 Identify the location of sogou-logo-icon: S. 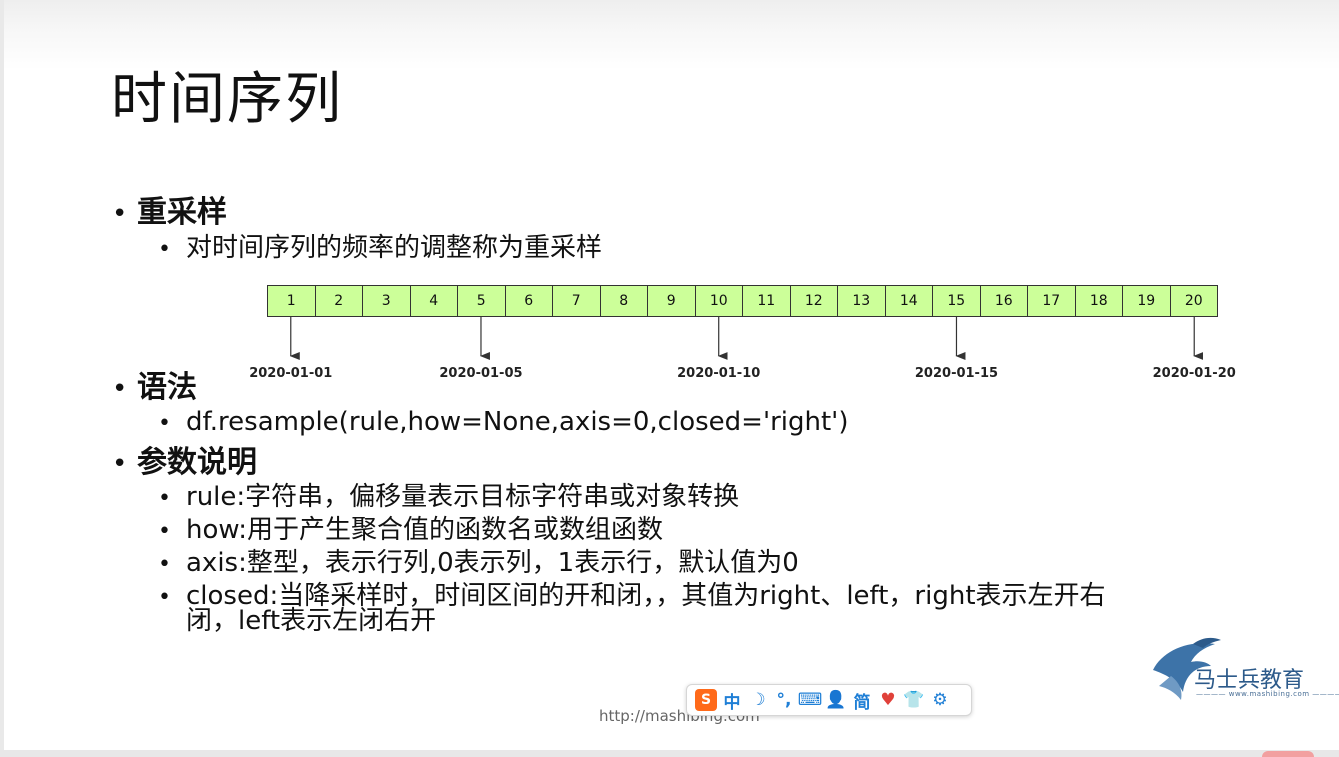
(706, 700).